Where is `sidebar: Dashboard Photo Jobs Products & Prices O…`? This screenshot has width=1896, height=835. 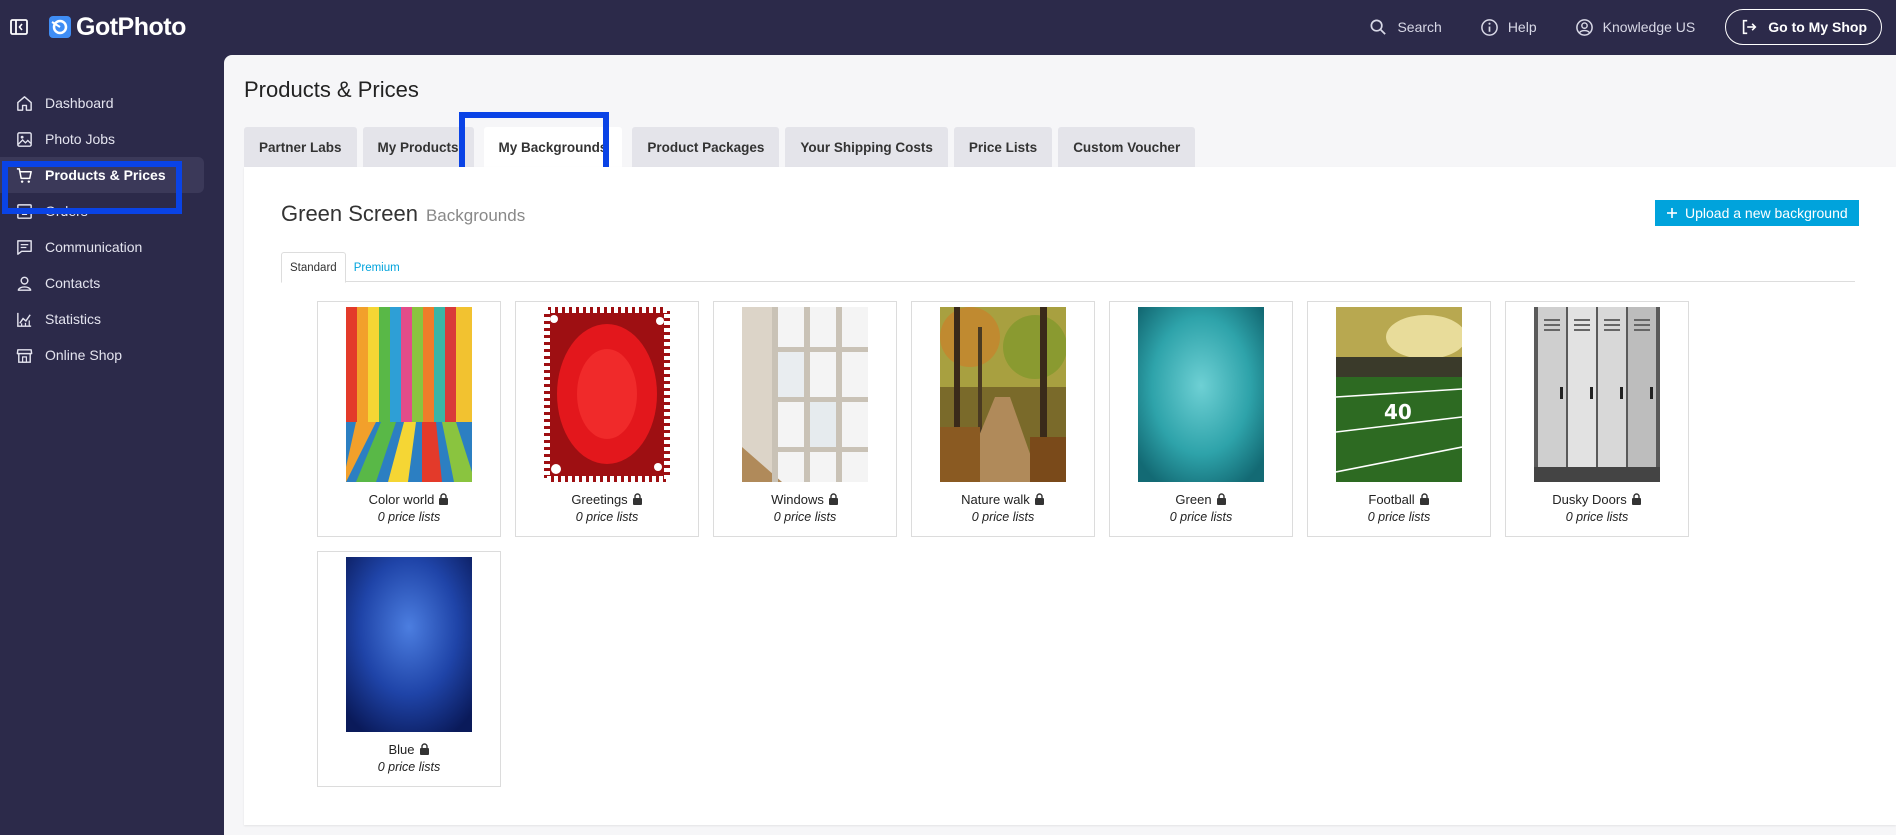
sidebar: Dashboard Photo Jobs Products & Prices O… is located at coordinates (112, 445).